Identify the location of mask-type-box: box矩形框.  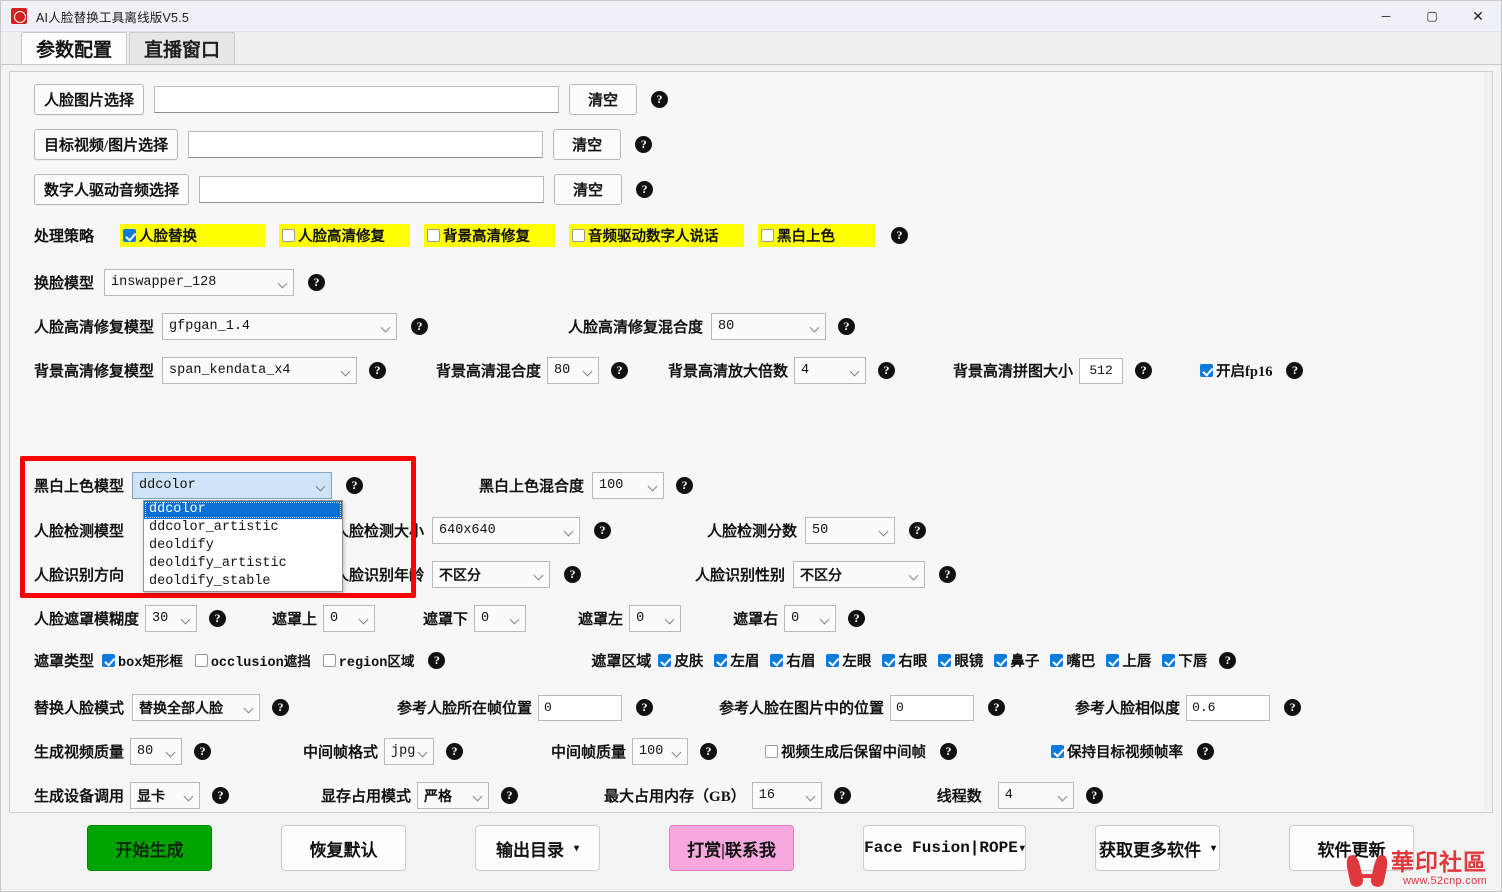
(142, 660).